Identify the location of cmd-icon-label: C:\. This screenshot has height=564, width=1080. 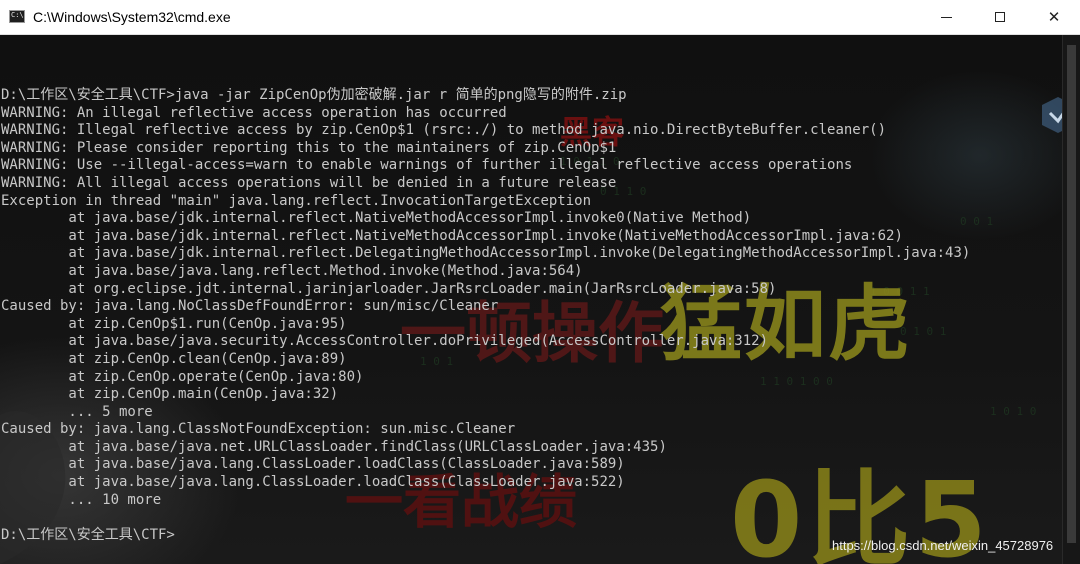
(17, 15).